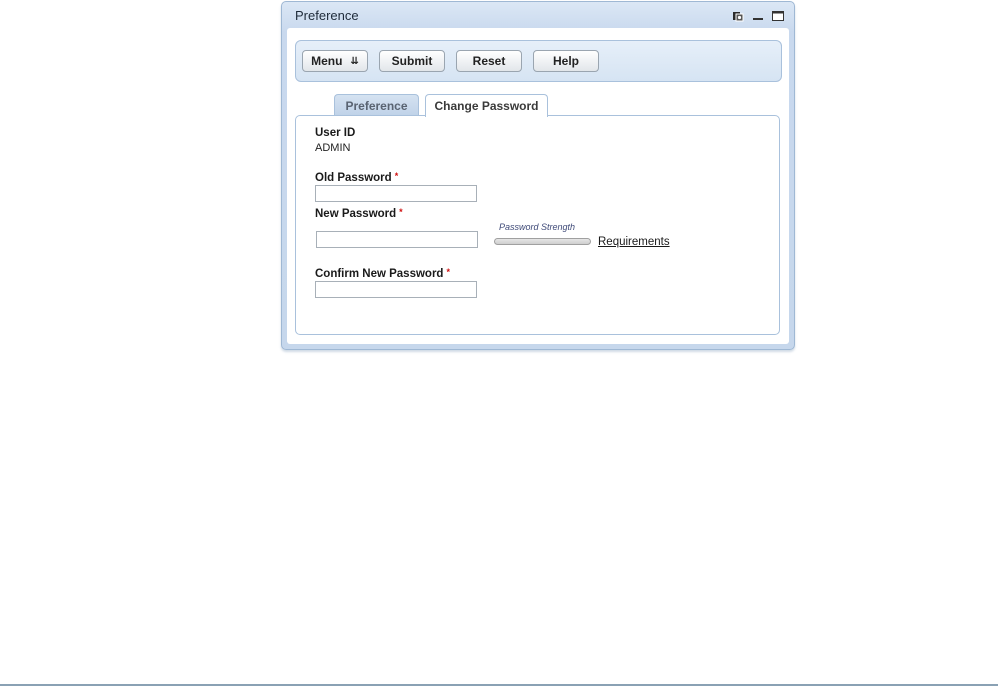 This screenshot has width=998, height=687. I want to click on new-password-input, so click(397, 239).